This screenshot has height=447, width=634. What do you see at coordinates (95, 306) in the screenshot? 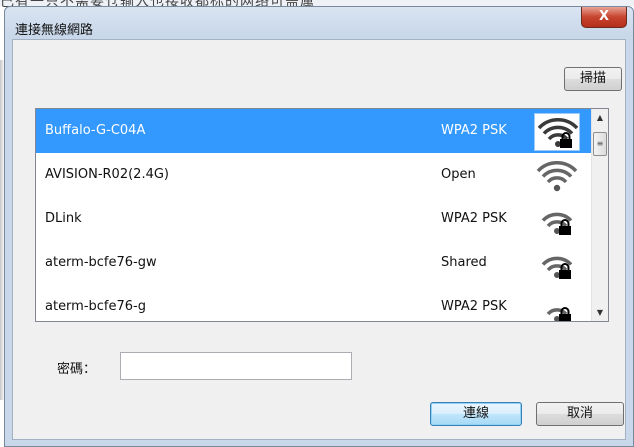
I see `network-ssid: aterm-bcfe76-g` at bounding box center [95, 306].